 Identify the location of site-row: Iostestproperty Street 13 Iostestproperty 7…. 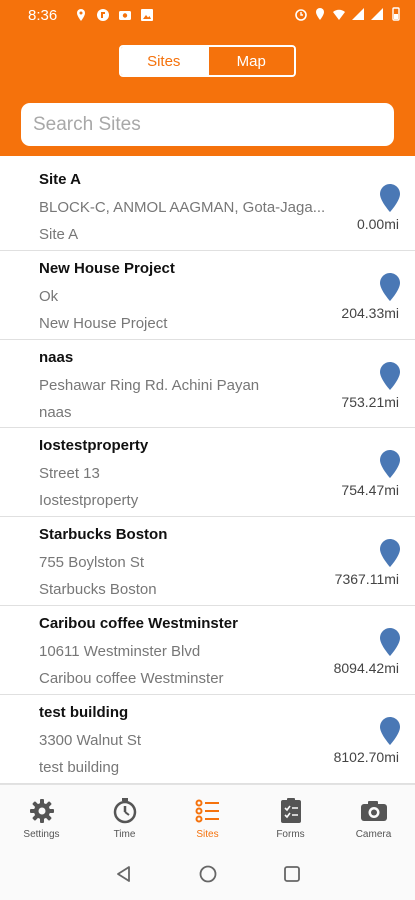
(207, 473).